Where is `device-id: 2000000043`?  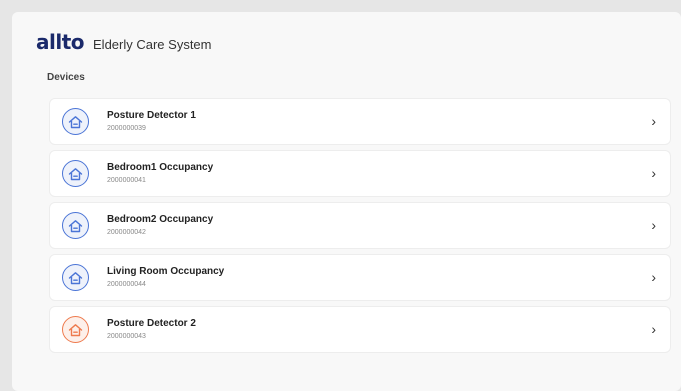
device-id: 2000000043 is located at coordinates (126, 336).